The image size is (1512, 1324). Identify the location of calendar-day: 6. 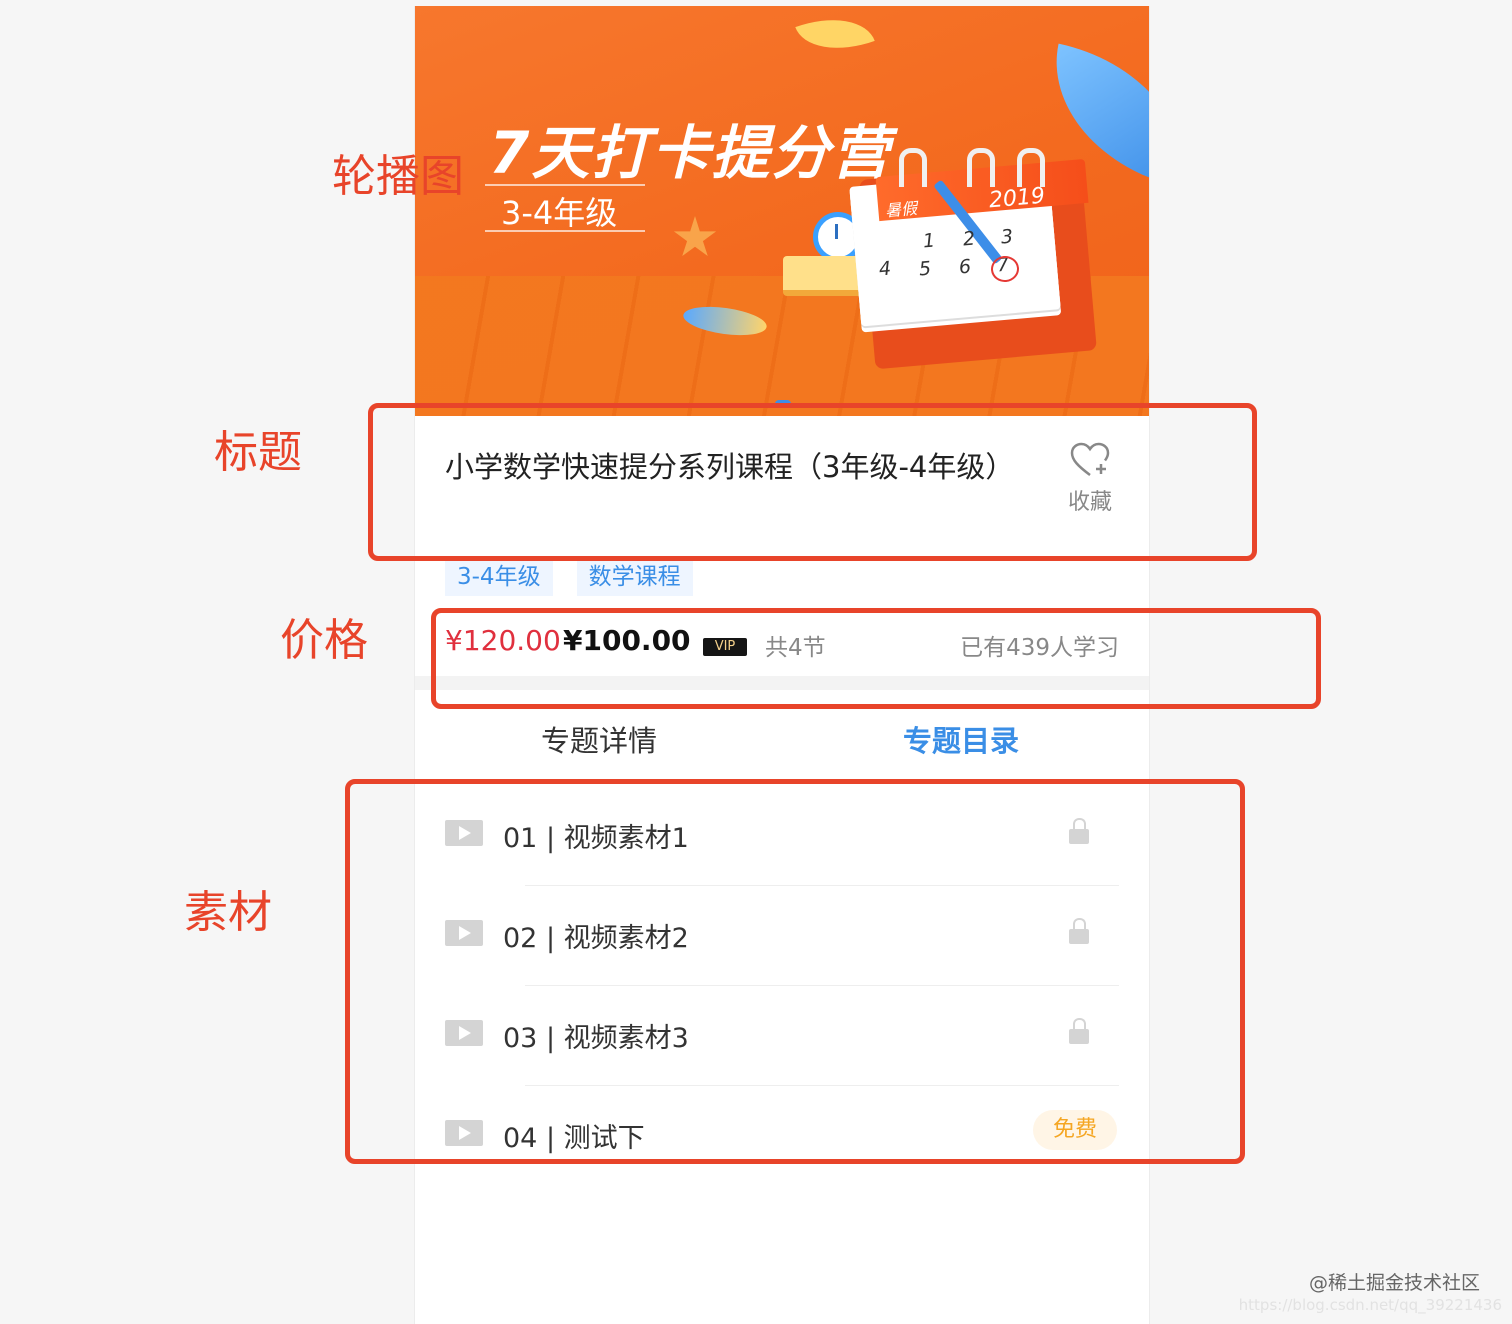
(965, 267).